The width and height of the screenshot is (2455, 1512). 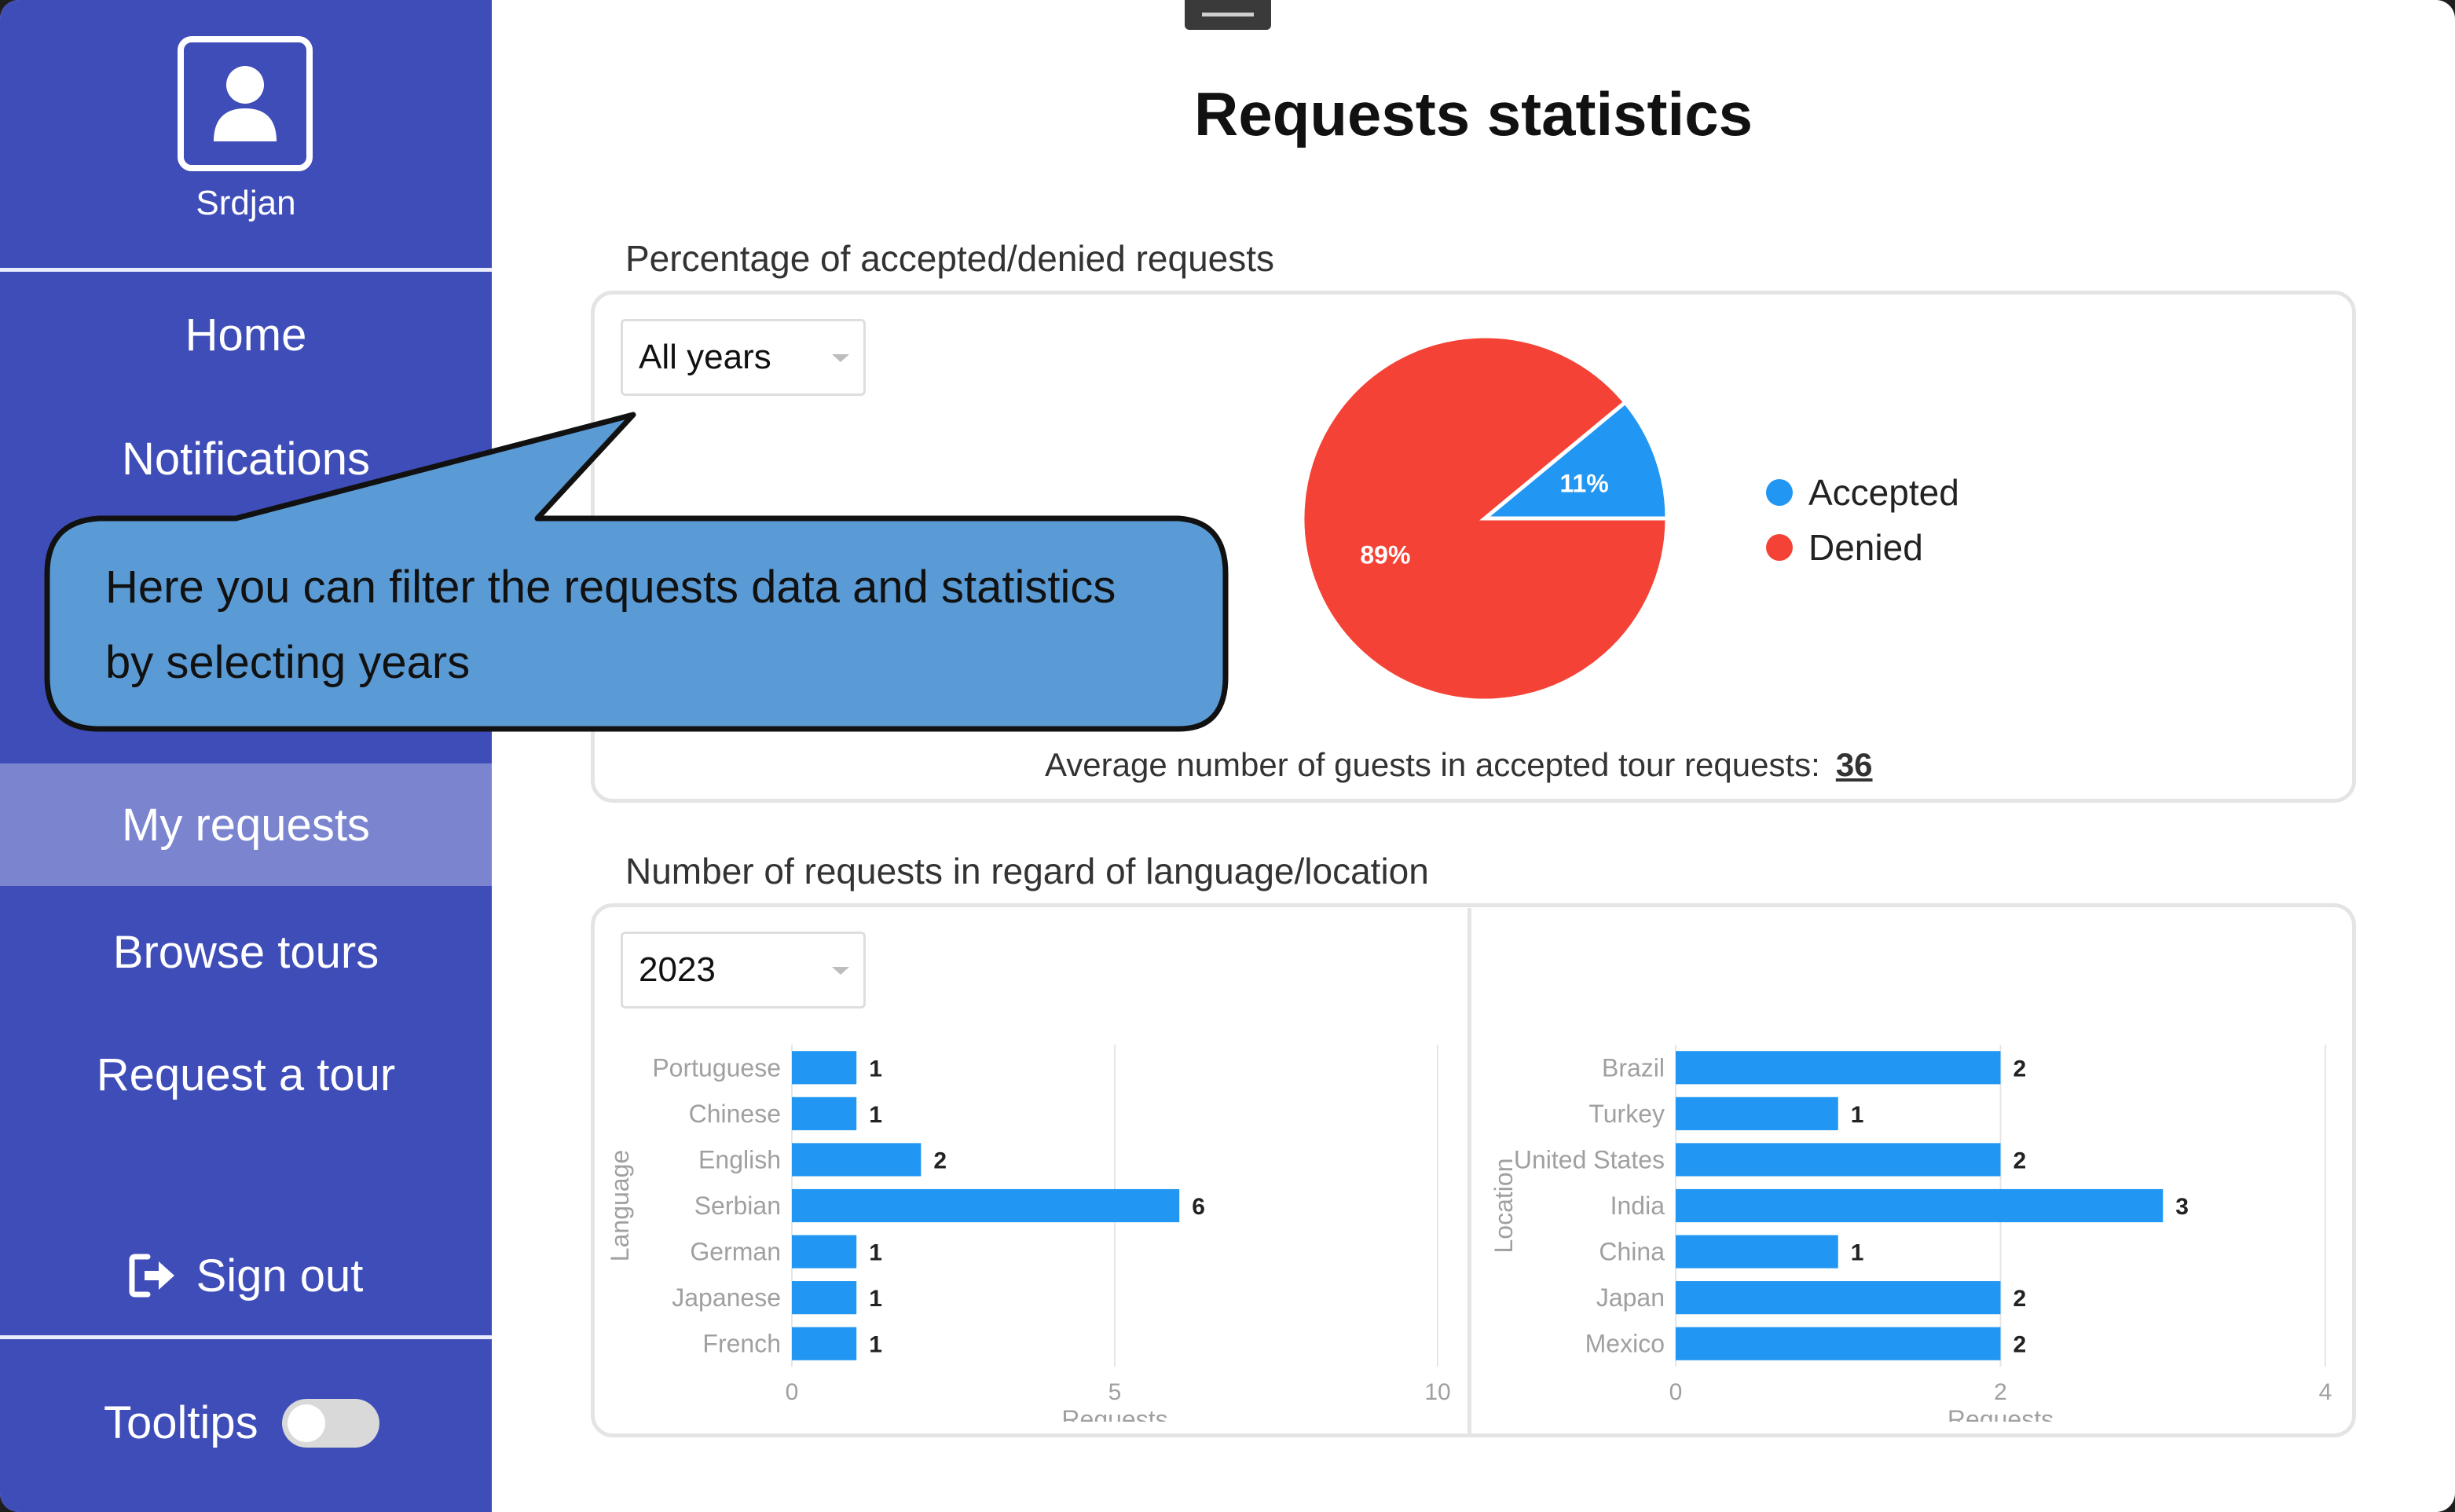 What do you see at coordinates (1676, 1392) in the screenshot?
I see `location-x-tick: 0` at bounding box center [1676, 1392].